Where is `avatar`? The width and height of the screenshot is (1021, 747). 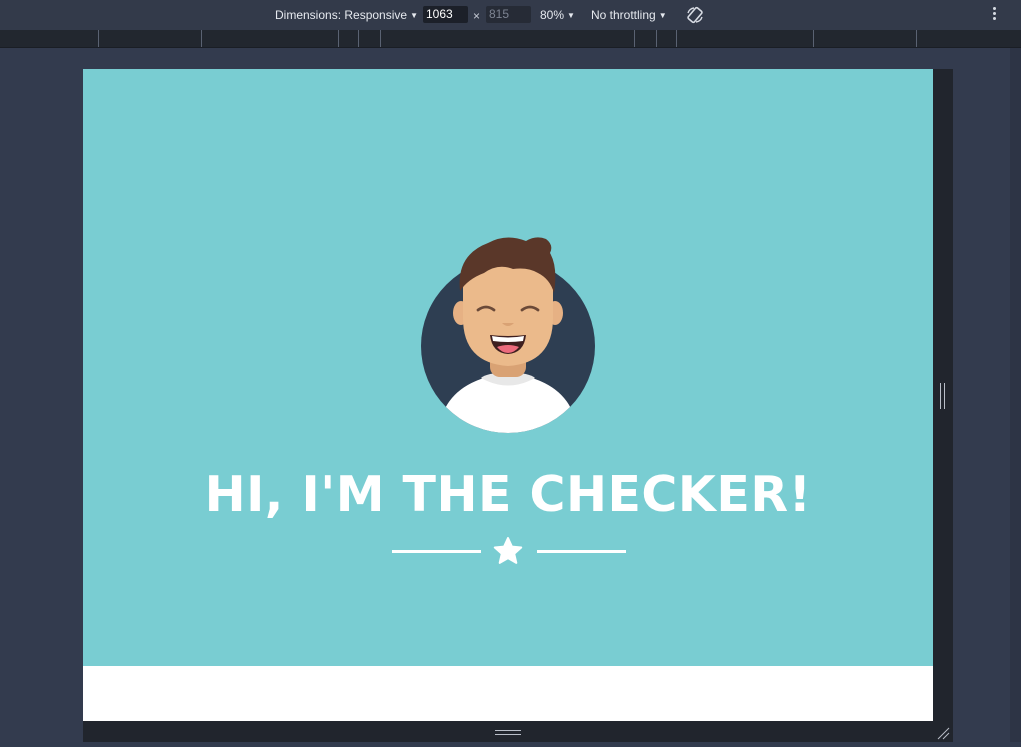 avatar is located at coordinates (508, 335).